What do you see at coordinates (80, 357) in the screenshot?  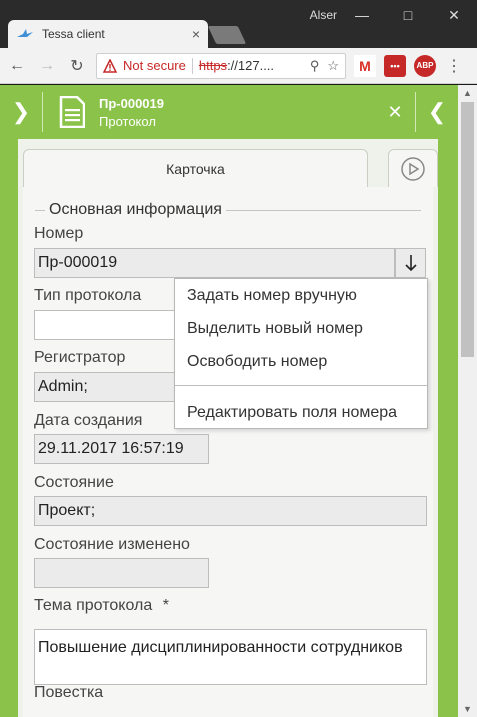 I see `registrar-label: Регистратор` at bounding box center [80, 357].